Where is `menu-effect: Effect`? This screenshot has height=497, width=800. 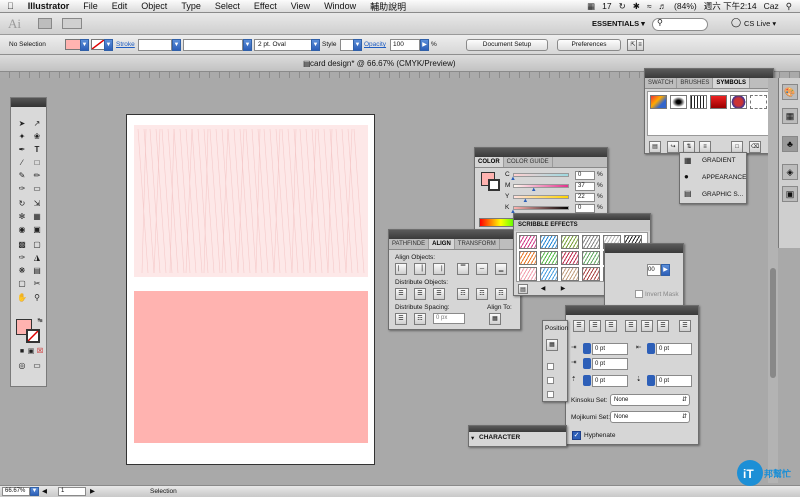 menu-effect: Effect is located at coordinates (265, 6).